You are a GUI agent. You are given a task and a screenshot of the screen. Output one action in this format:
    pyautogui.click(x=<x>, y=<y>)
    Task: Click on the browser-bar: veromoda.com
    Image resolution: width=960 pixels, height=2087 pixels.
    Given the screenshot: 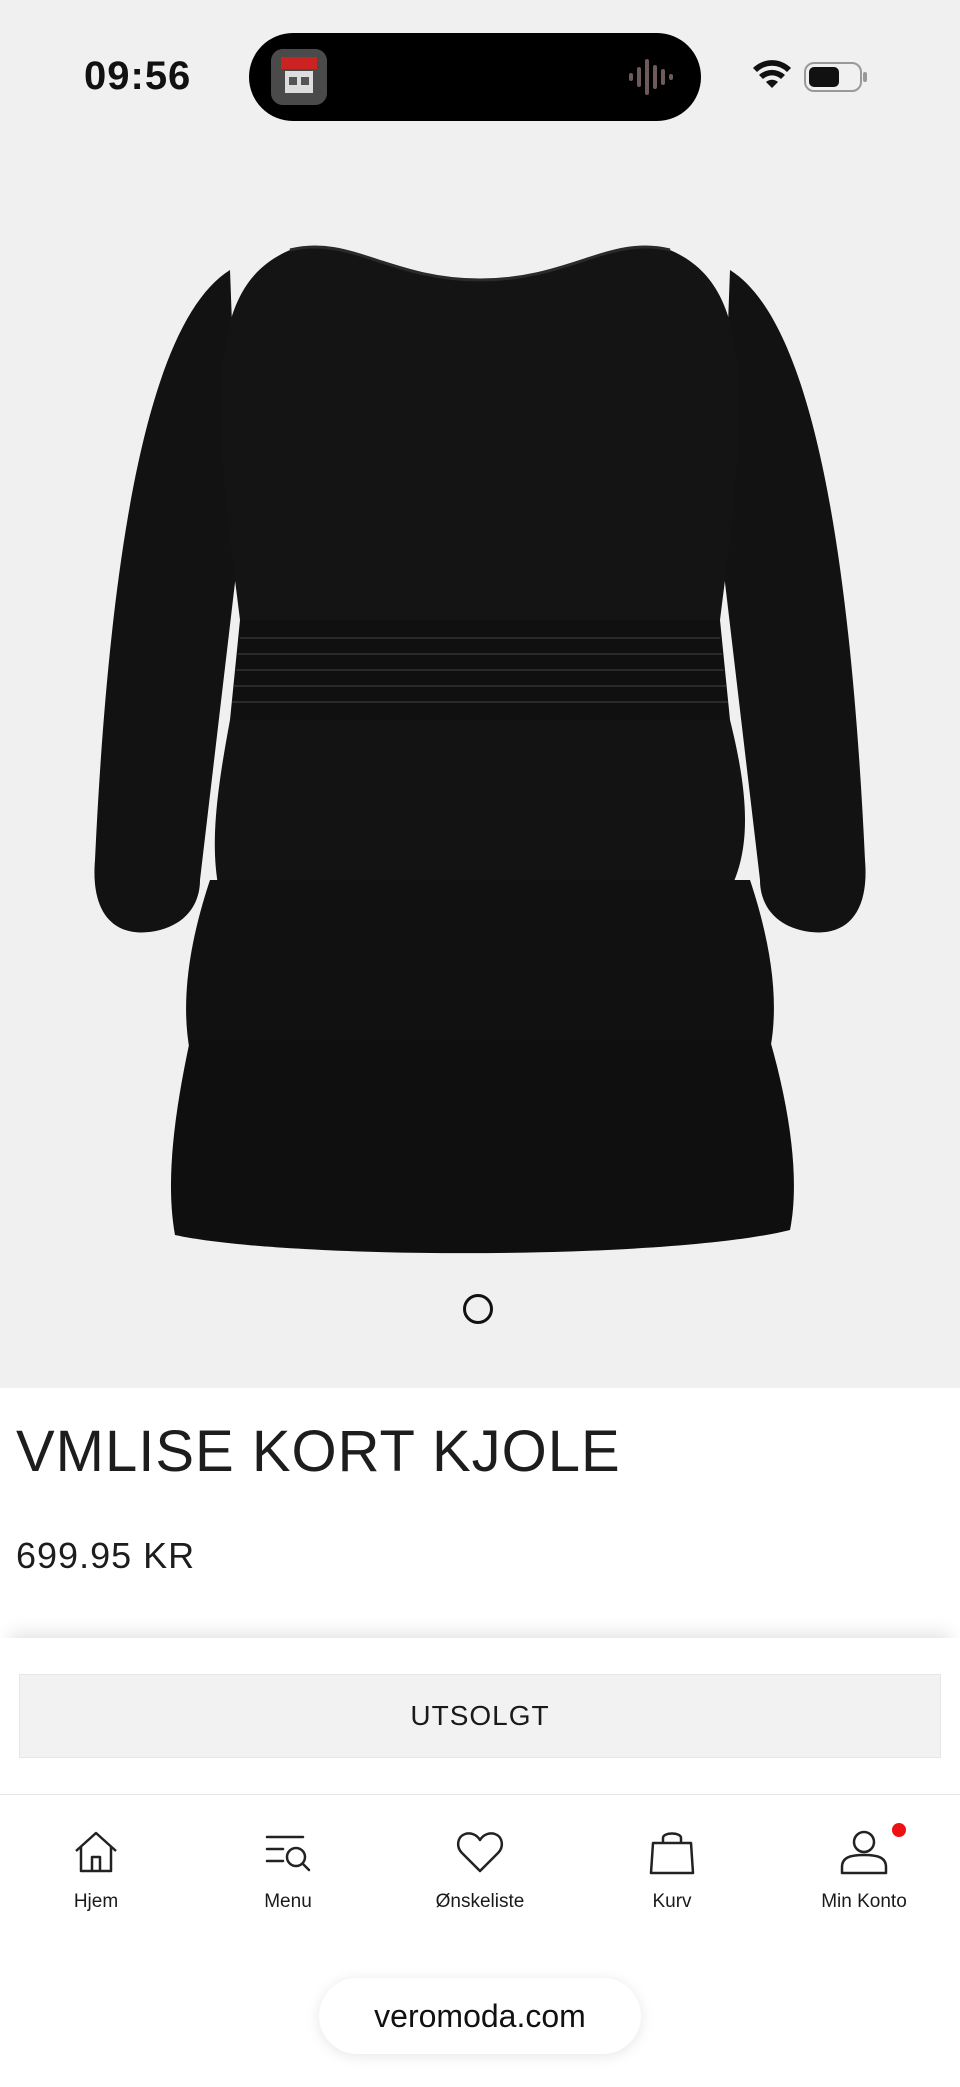 What is the action you would take?
    pyautogui.click(x=480, y=2015)
    